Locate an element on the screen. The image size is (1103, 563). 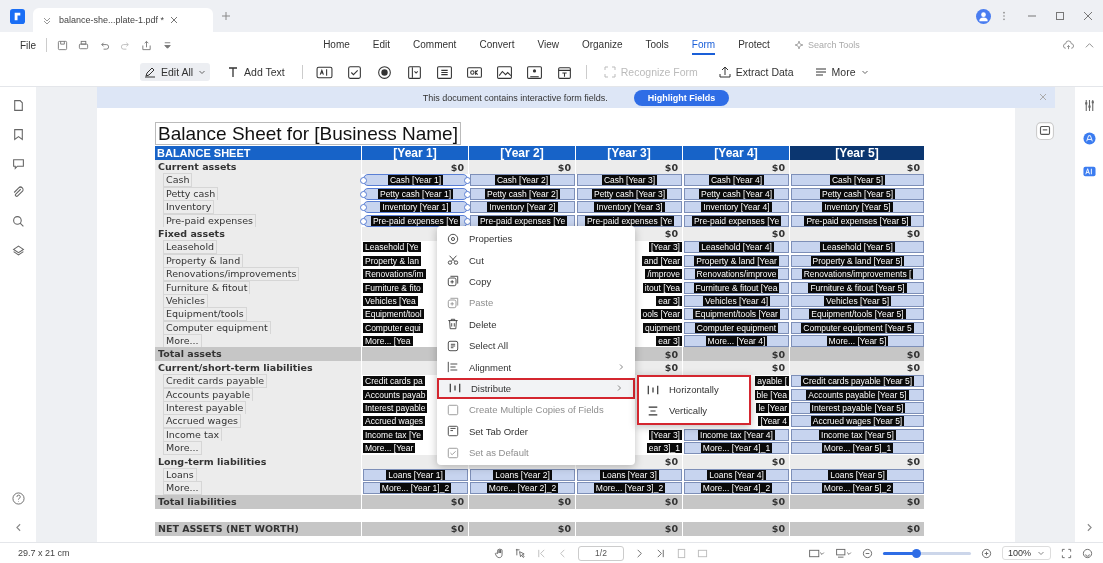
menu-tab: Comment is located at coordinates (435, 45).